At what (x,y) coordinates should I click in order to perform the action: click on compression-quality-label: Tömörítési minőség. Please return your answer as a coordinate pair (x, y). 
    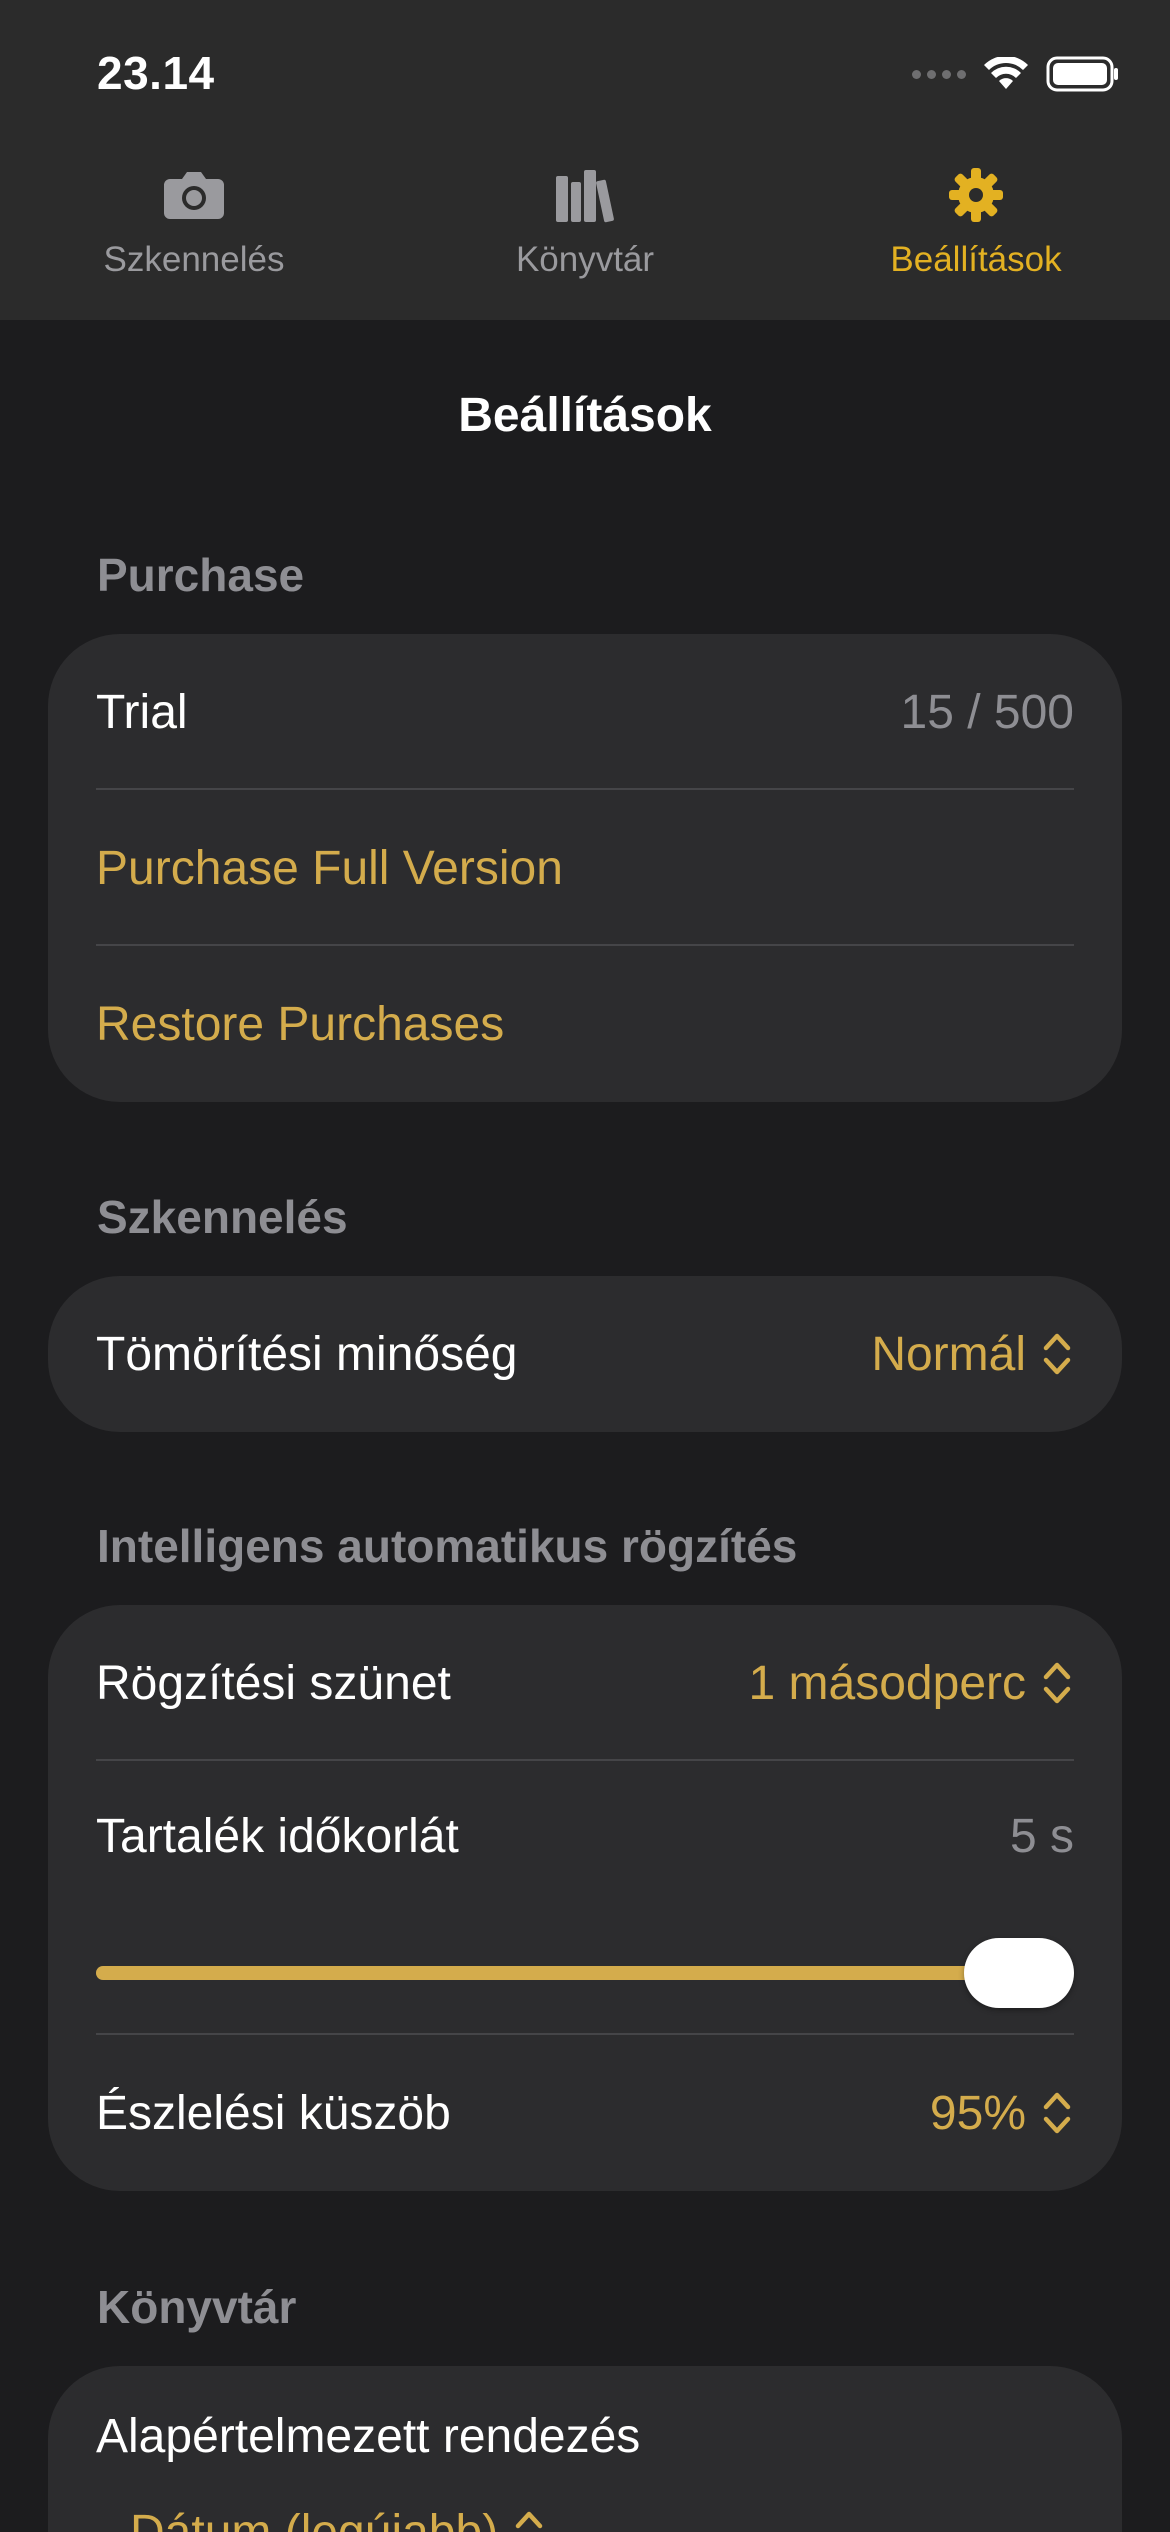
    Looking at the image, I should click on (307, 1354).